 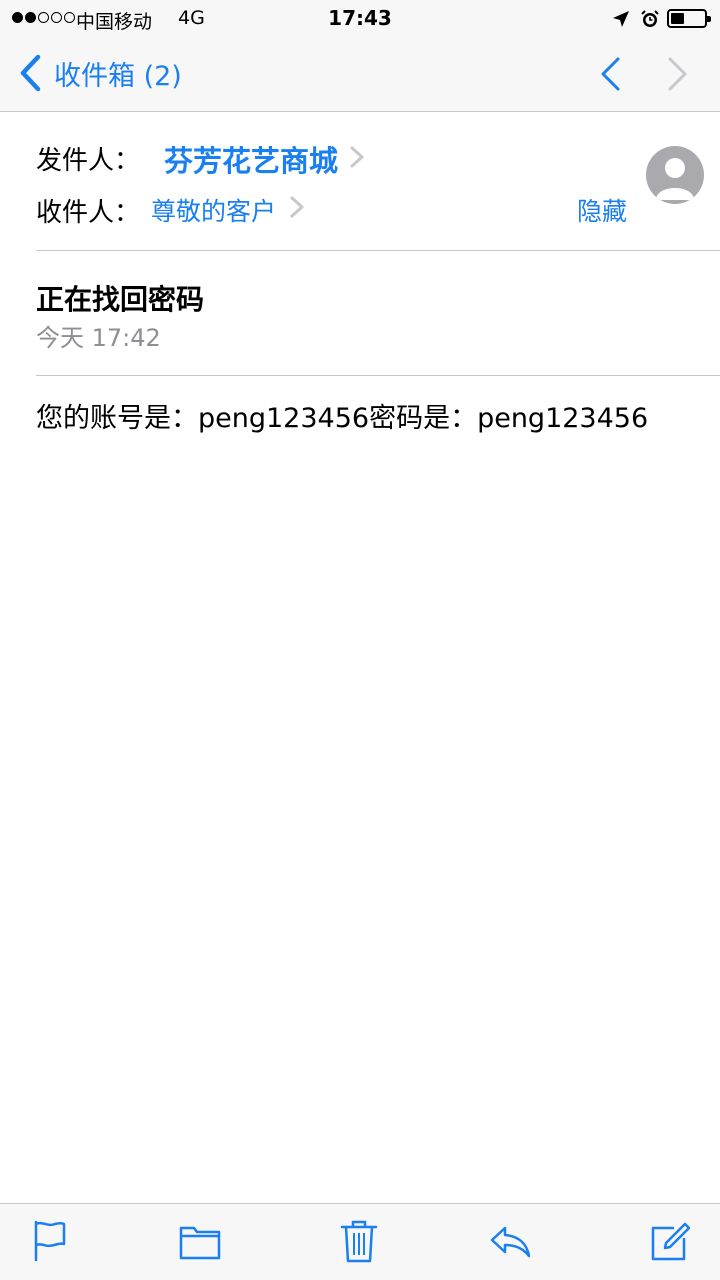 I want to click on avatar, so click(x=675, y=175).